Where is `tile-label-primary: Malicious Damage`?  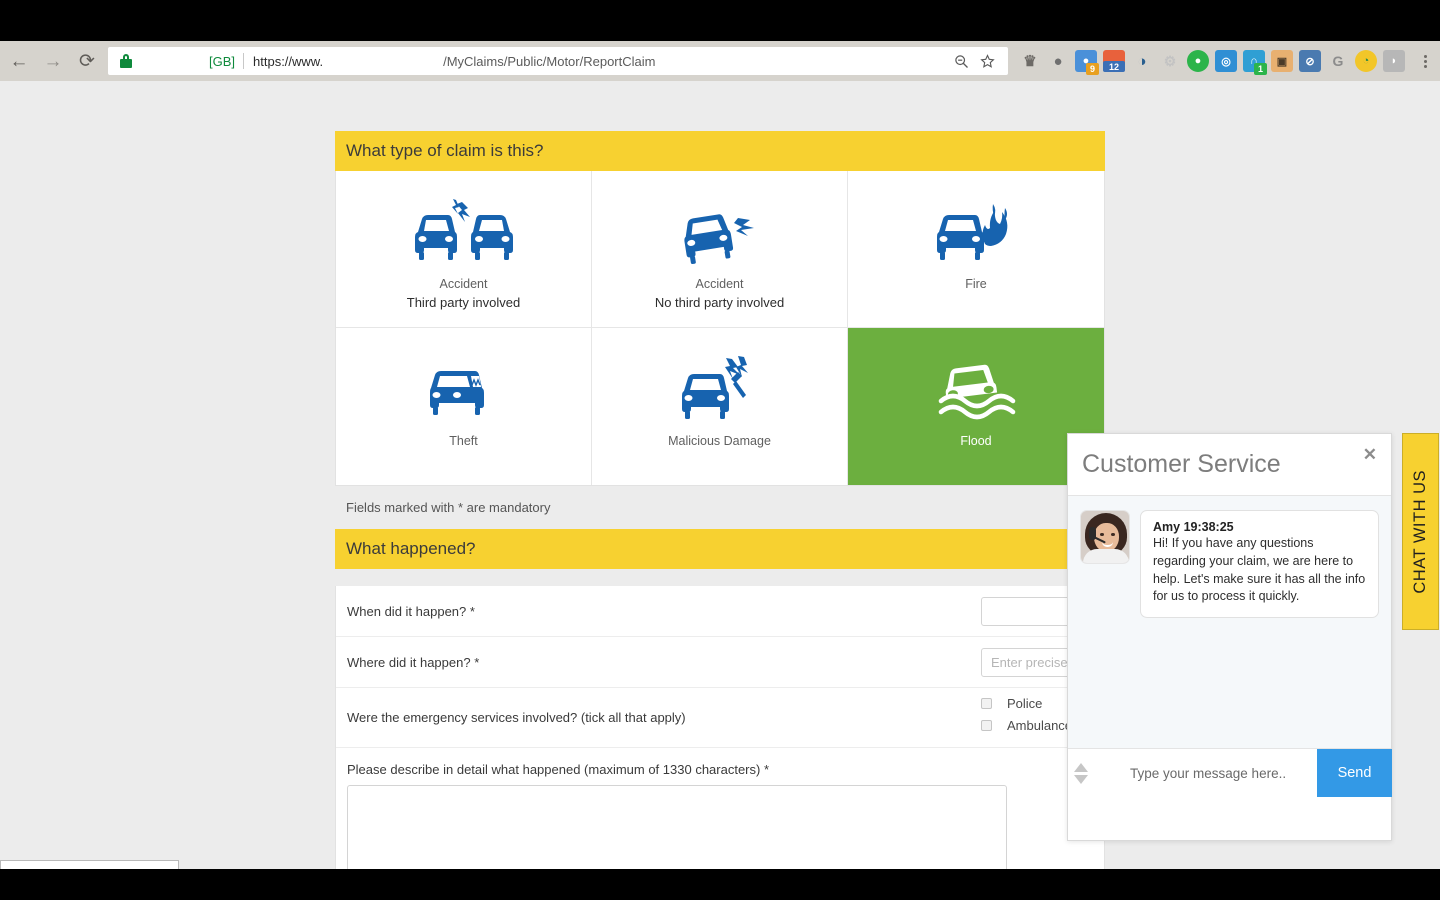
tile-label-primary: Malicious Damage is located at coordinates (719, 441).